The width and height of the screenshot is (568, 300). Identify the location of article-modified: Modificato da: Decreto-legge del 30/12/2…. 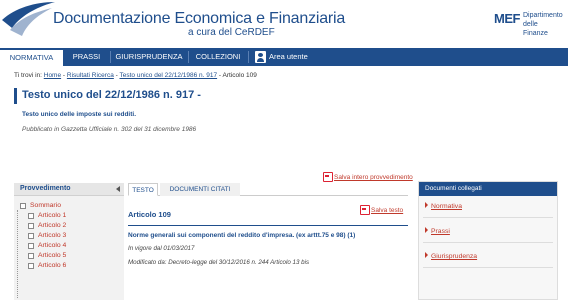
(219, 262).